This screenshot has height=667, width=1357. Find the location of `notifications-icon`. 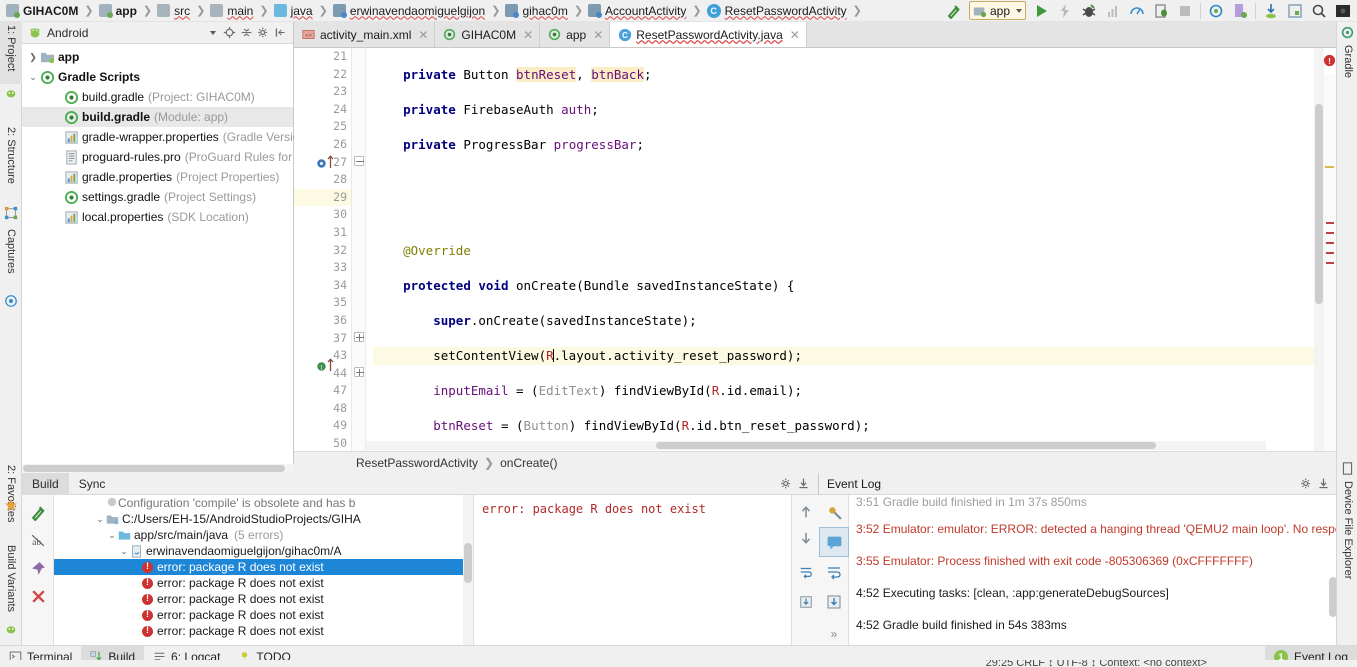

notifications-icon is located at coordinates (834, 542).